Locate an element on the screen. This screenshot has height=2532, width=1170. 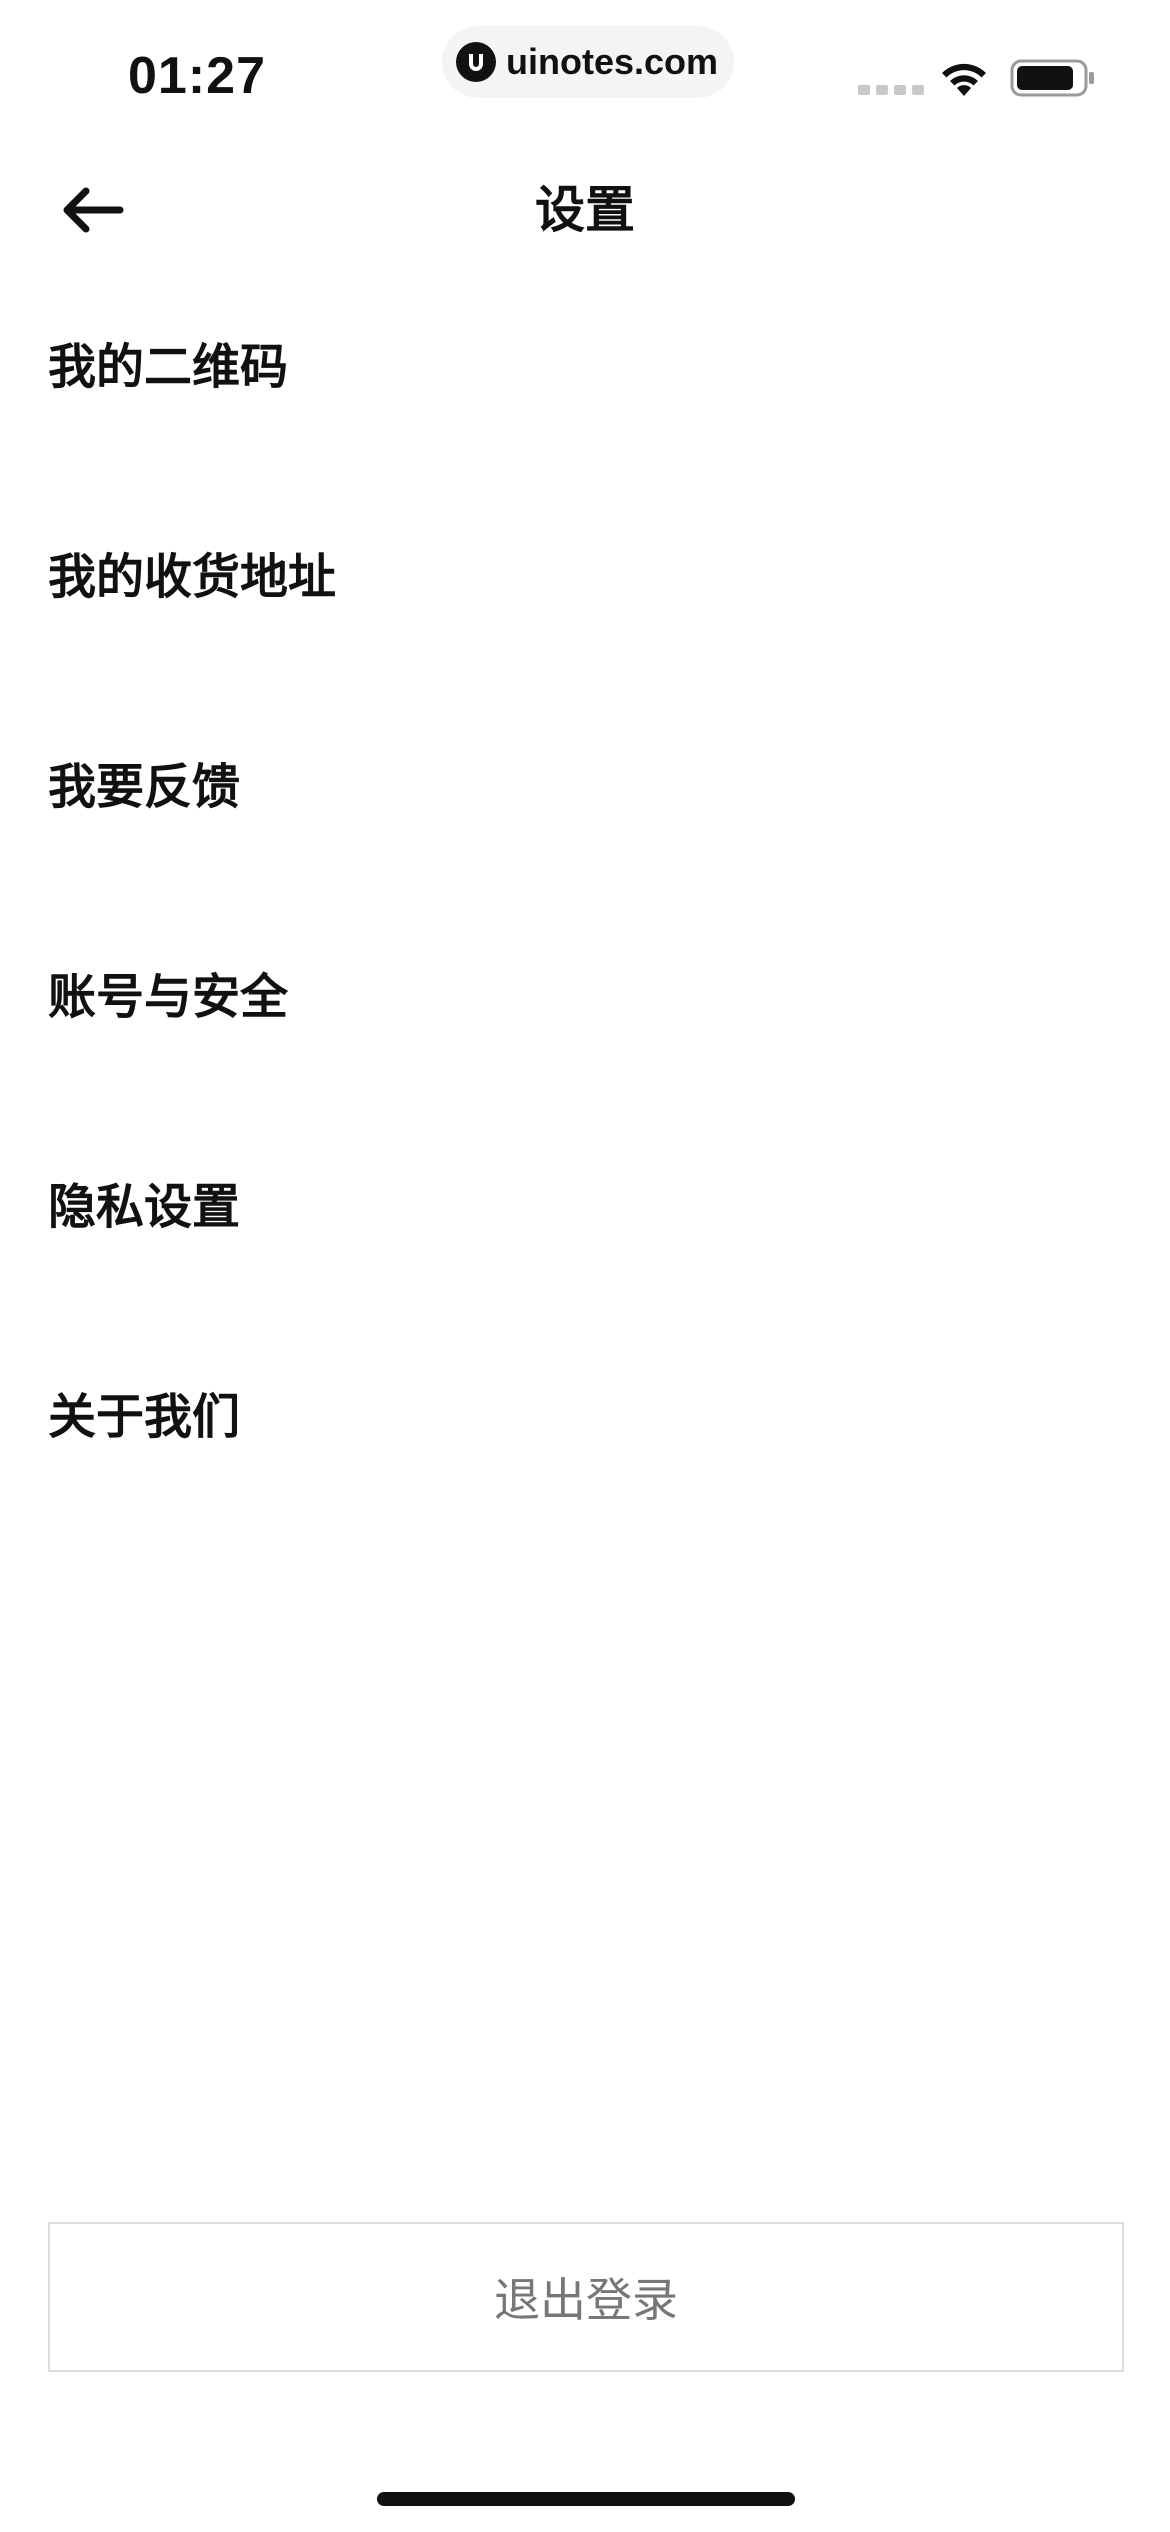
url-pill: uinotes.com is located at coordinates (588, 62).